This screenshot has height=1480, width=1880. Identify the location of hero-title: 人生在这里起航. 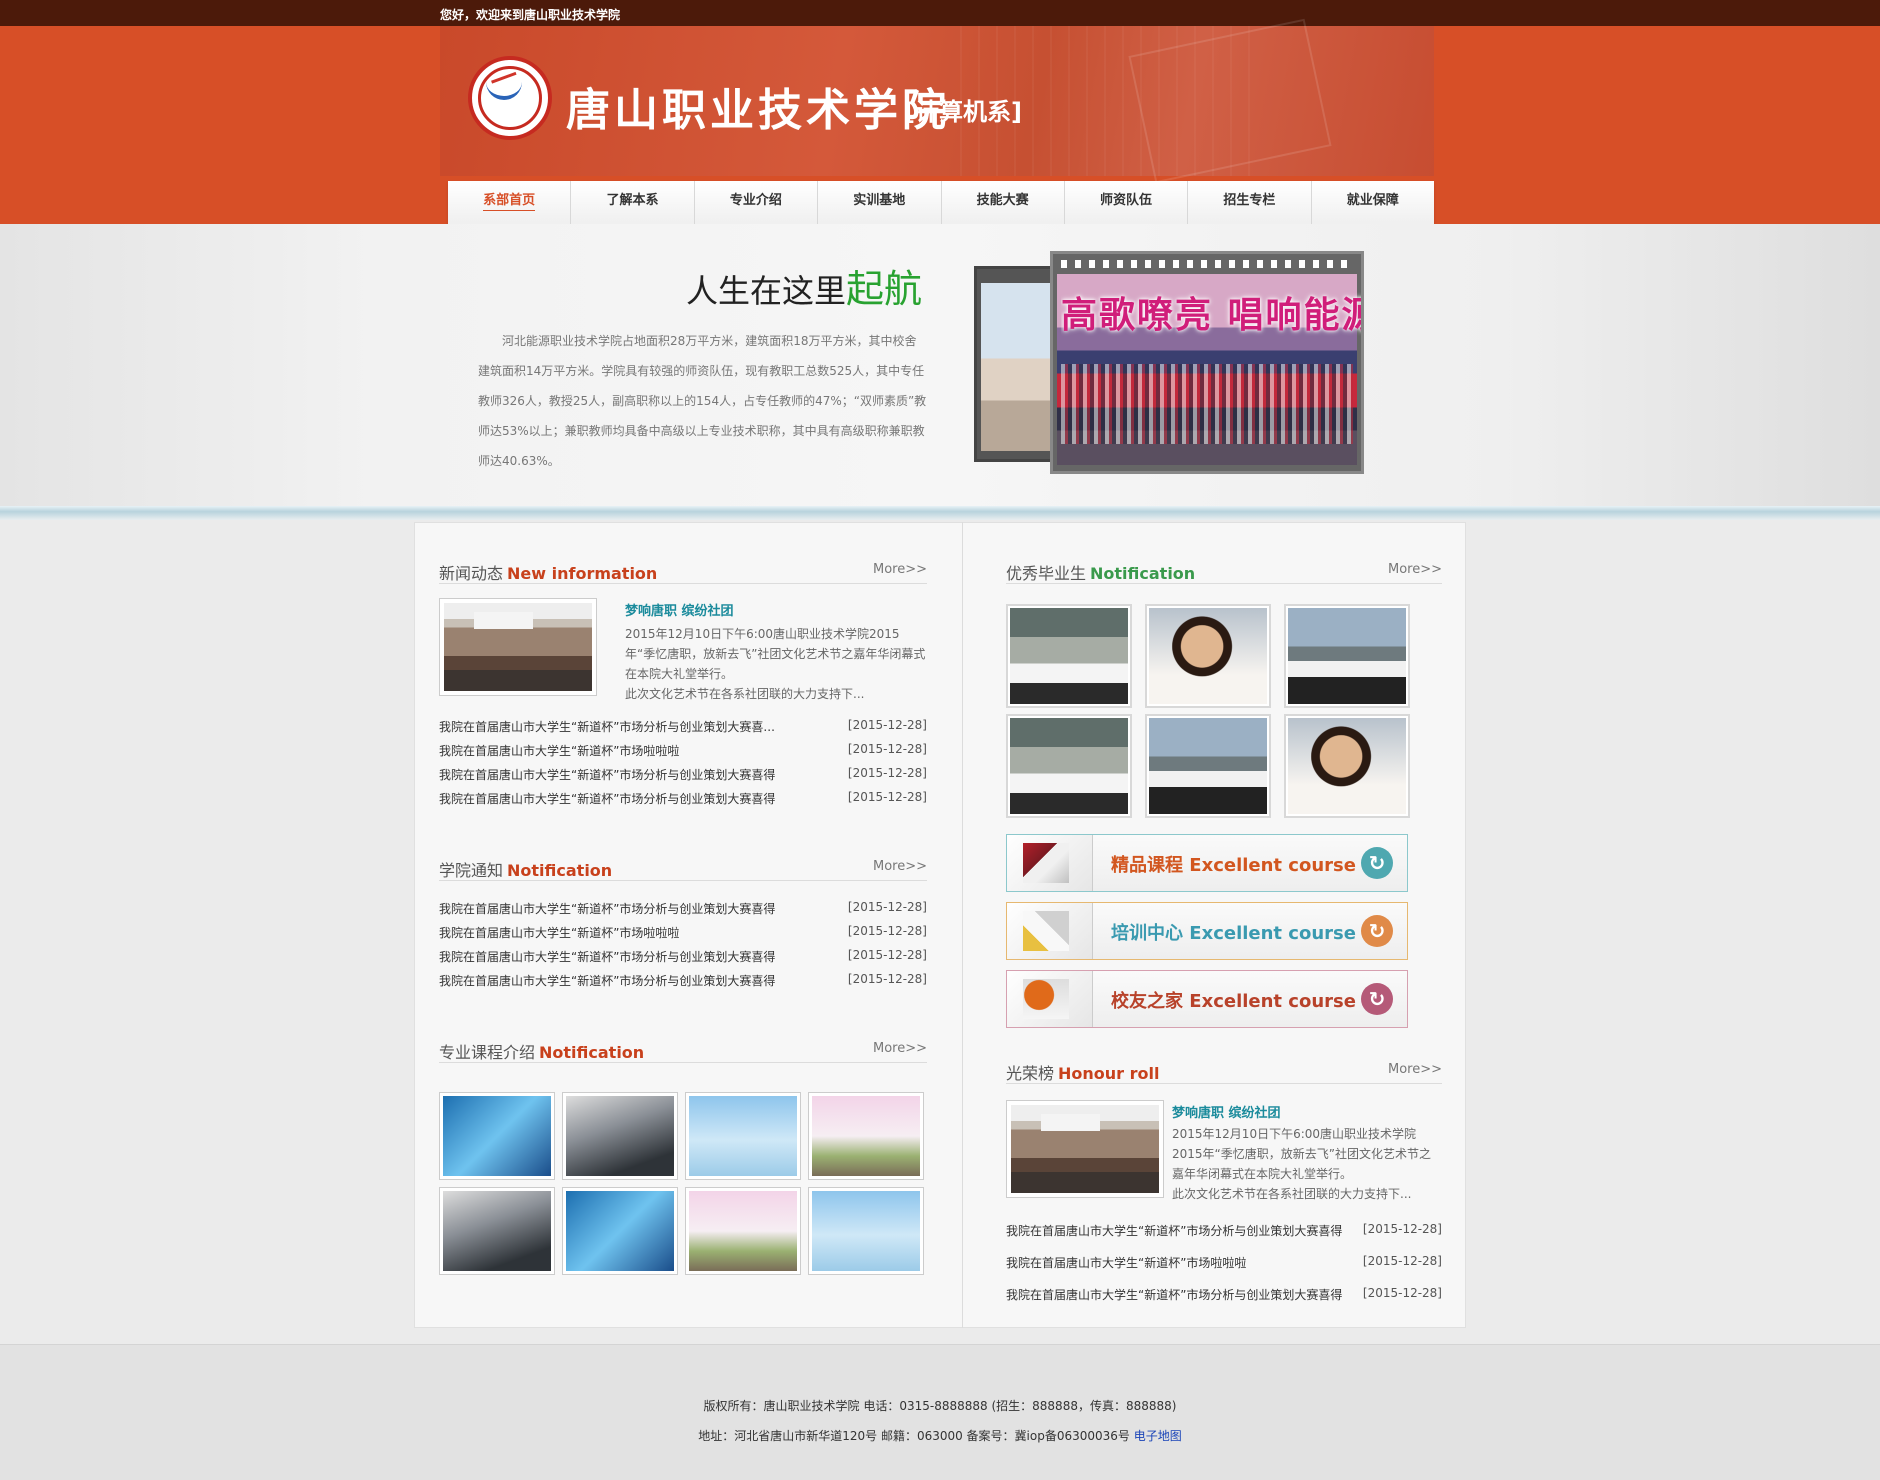
(804, 289).